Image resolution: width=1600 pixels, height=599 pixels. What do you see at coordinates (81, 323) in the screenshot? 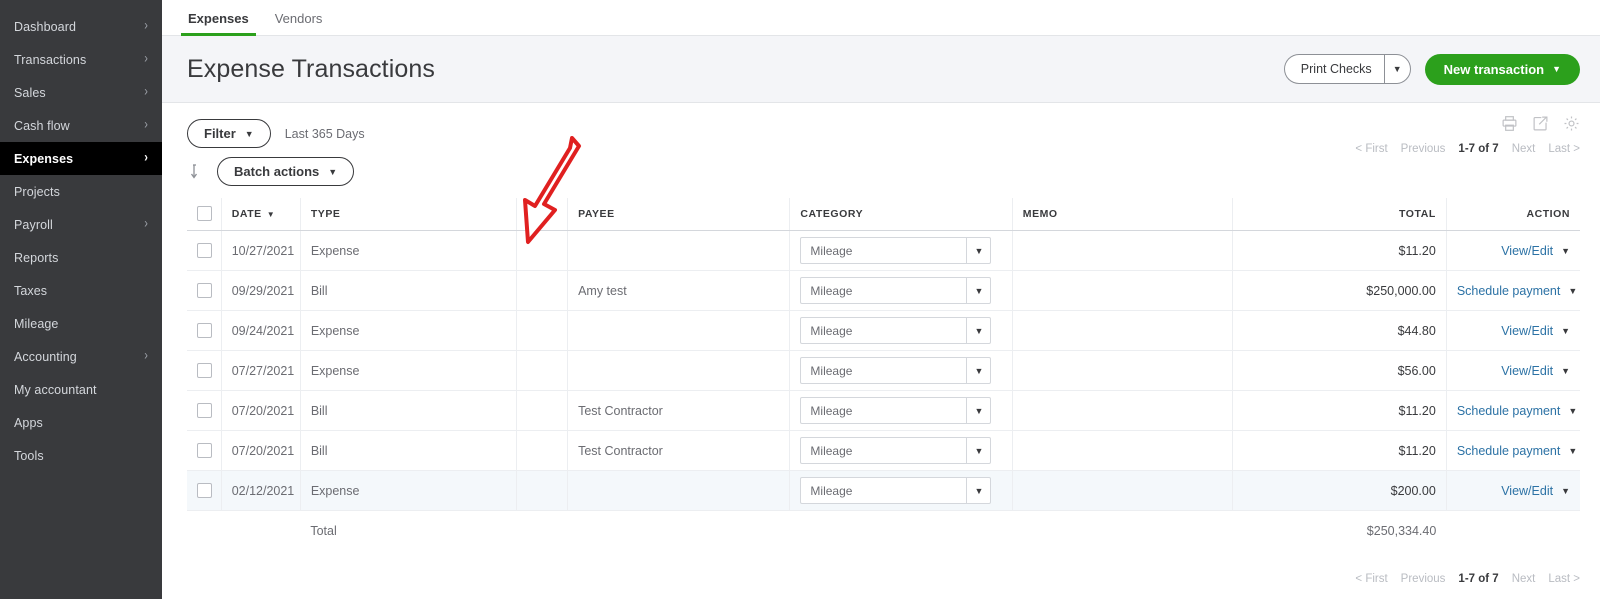
I see `sidebar-item-mileage: Mileage` at bounding box center [81, 323].